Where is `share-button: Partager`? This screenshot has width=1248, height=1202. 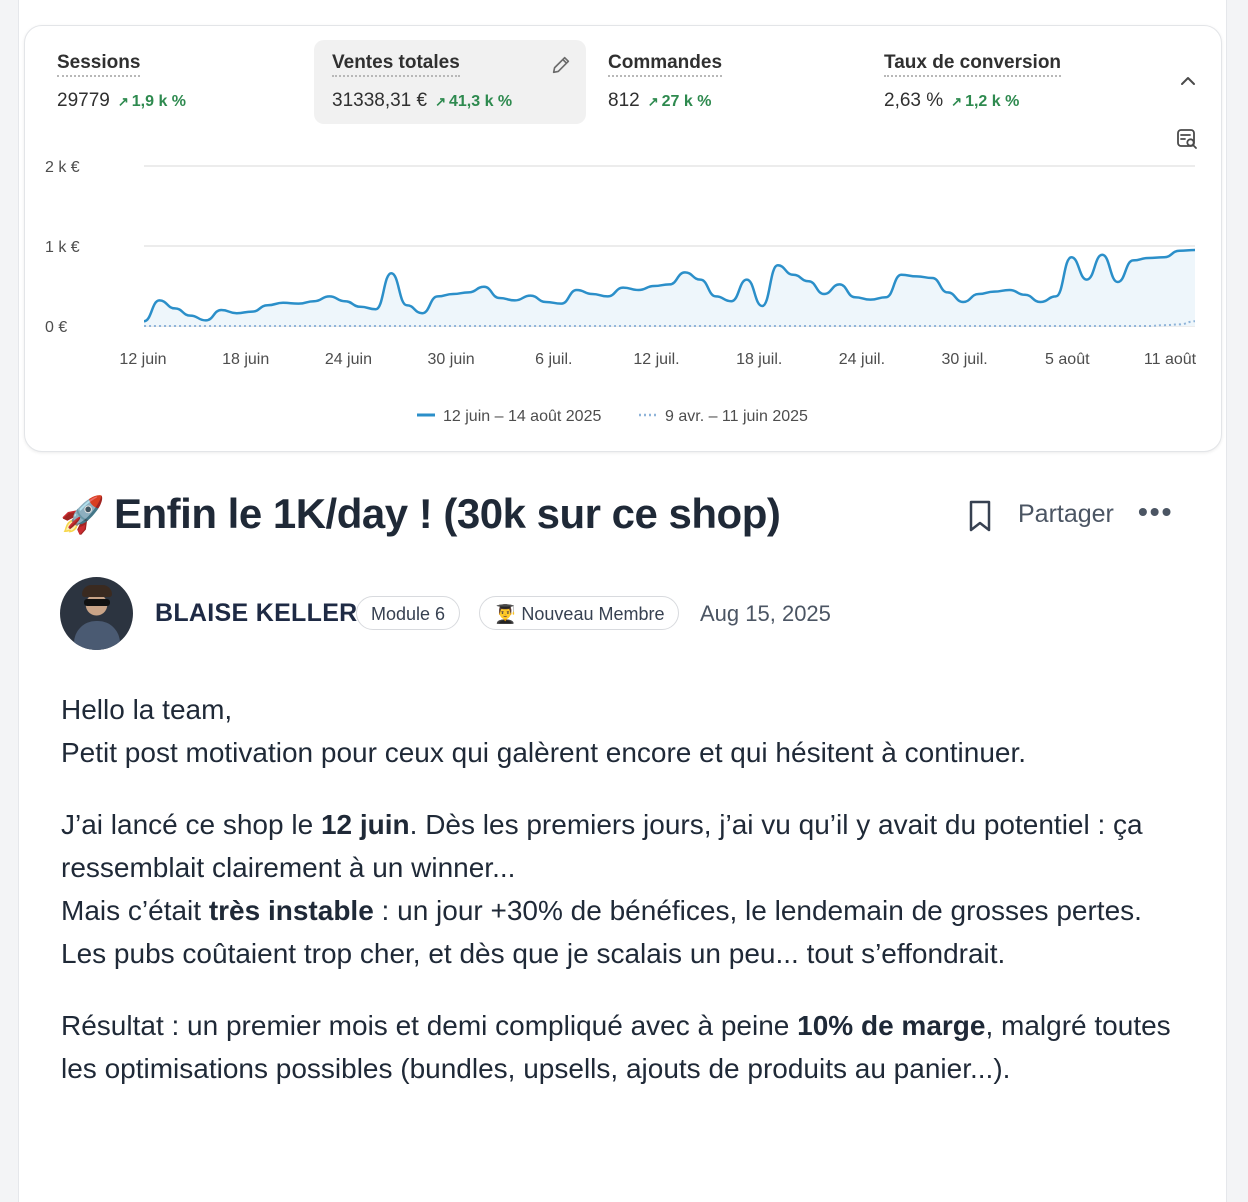 share-button: Partager is located at coordinates (1066, 514).